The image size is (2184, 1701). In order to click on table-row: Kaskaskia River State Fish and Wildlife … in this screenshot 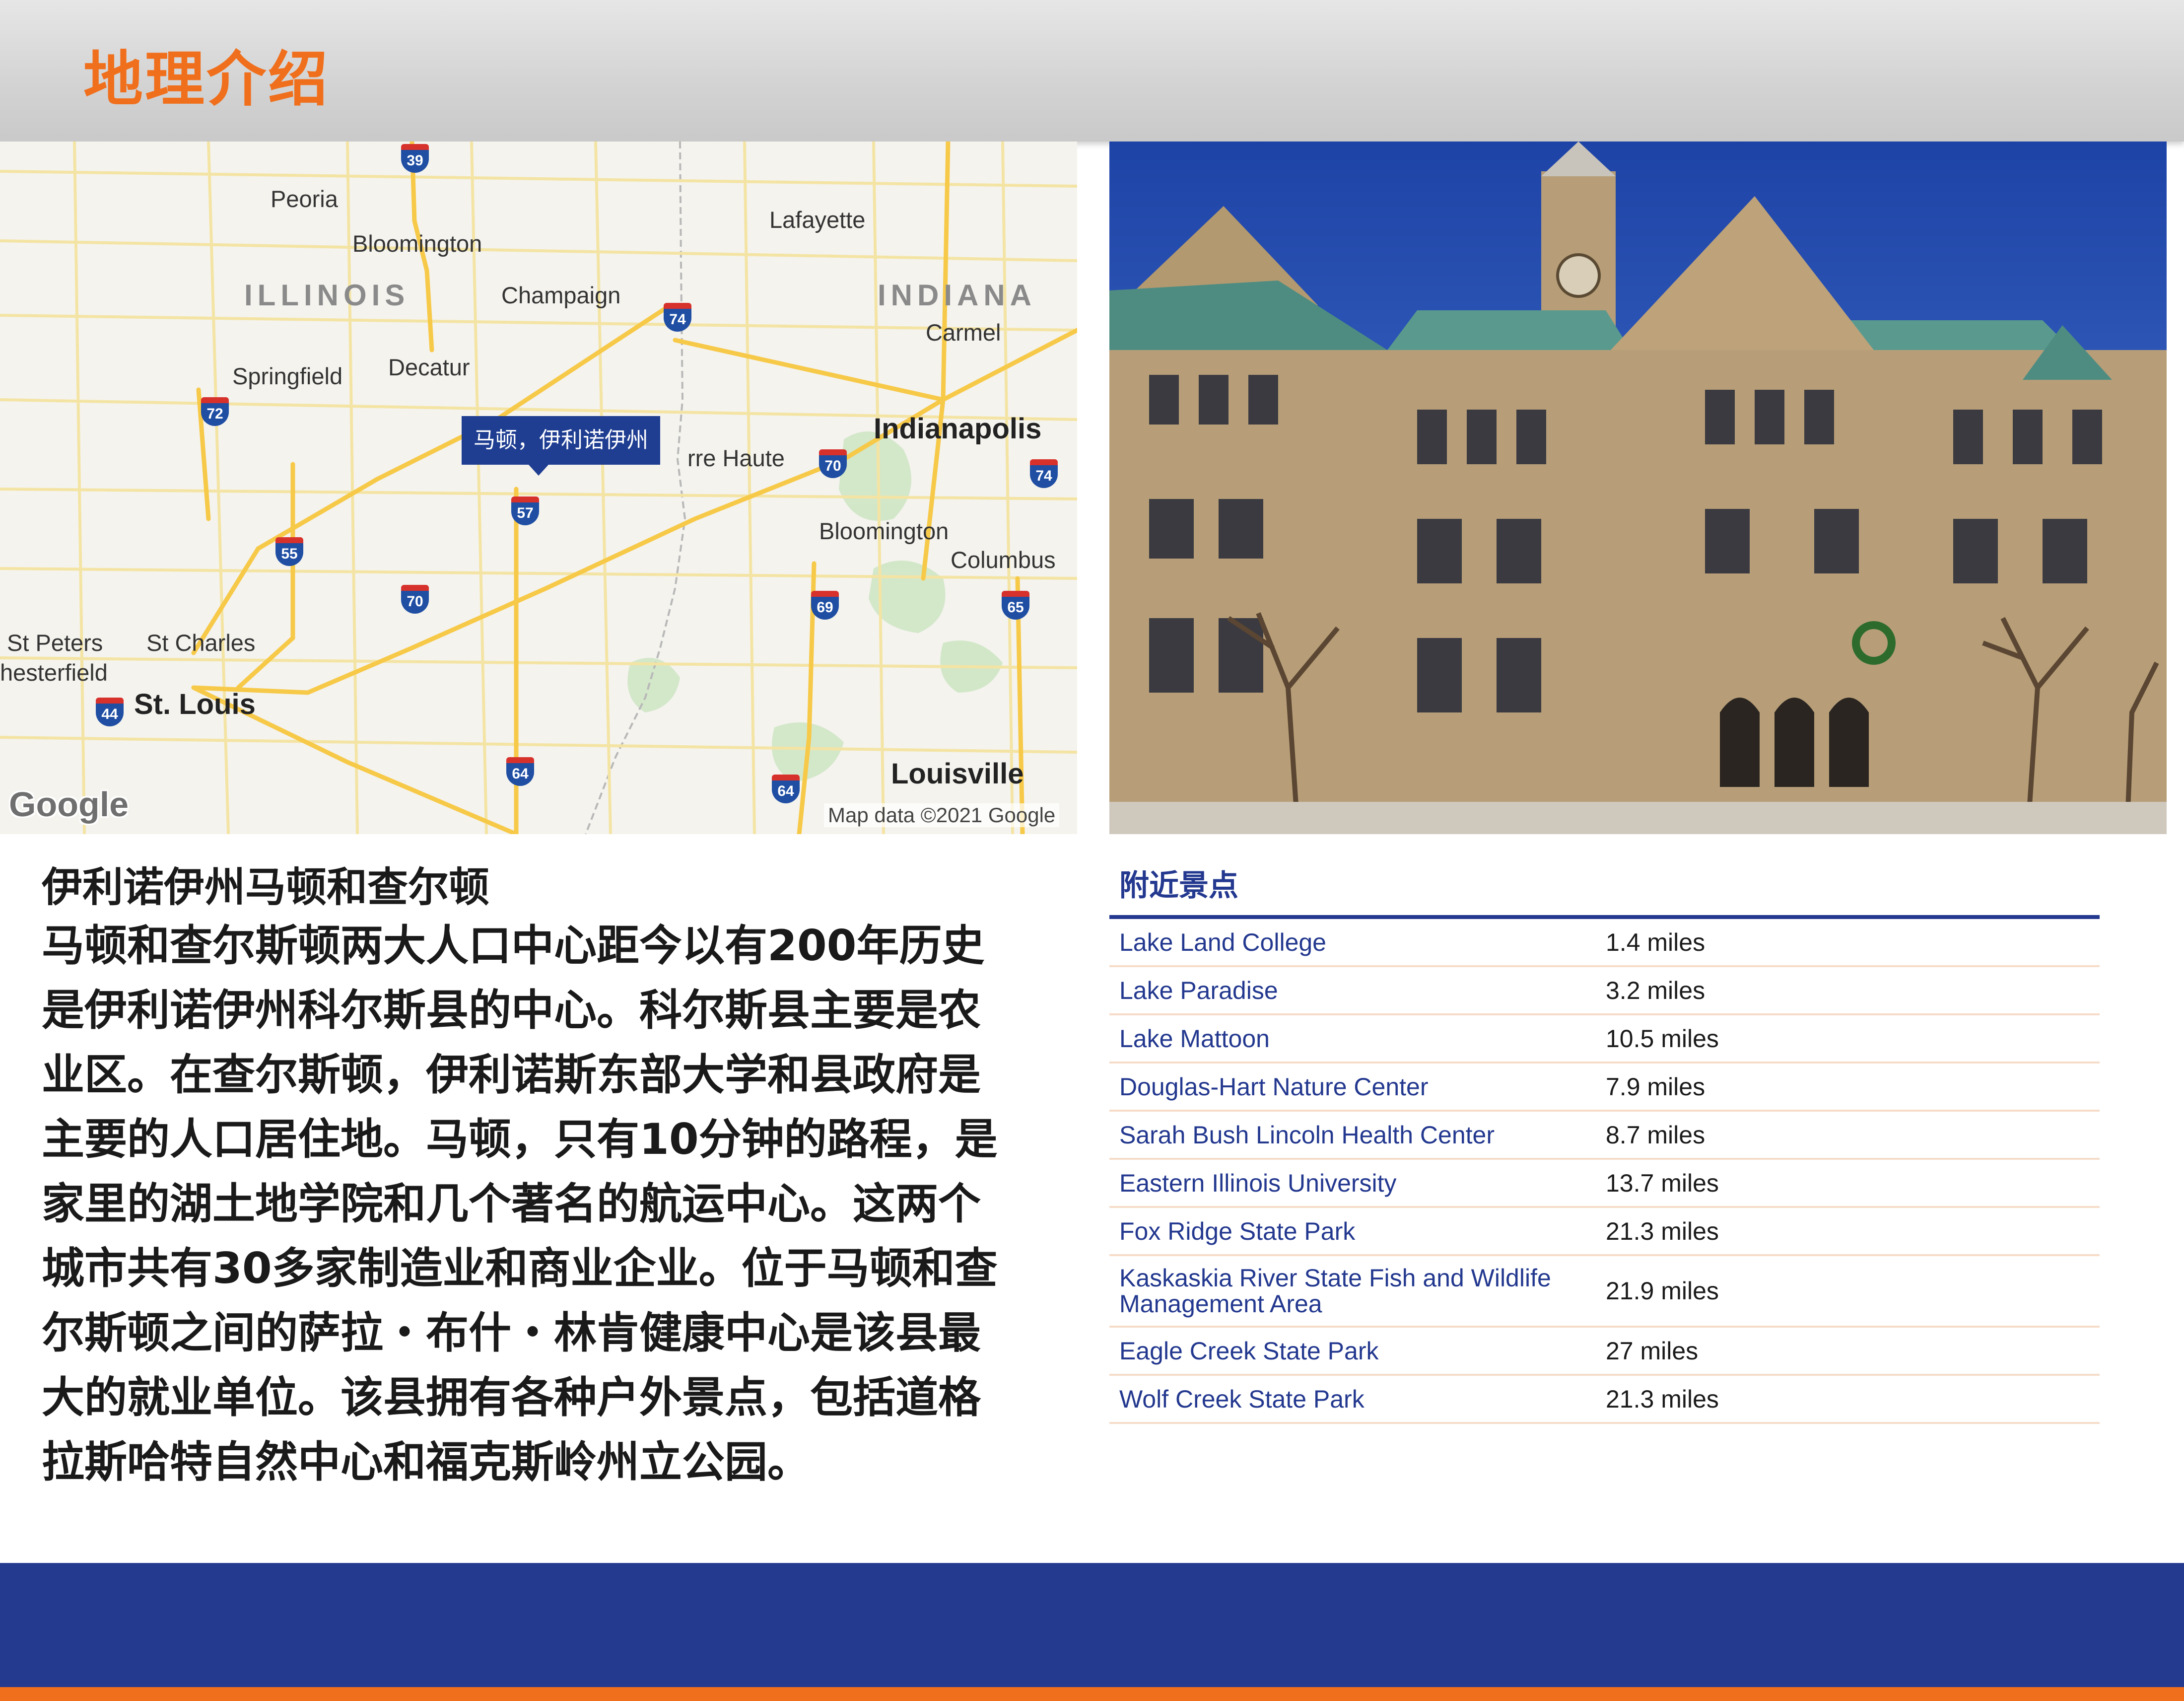, I will do `click(1604, 1291)`.